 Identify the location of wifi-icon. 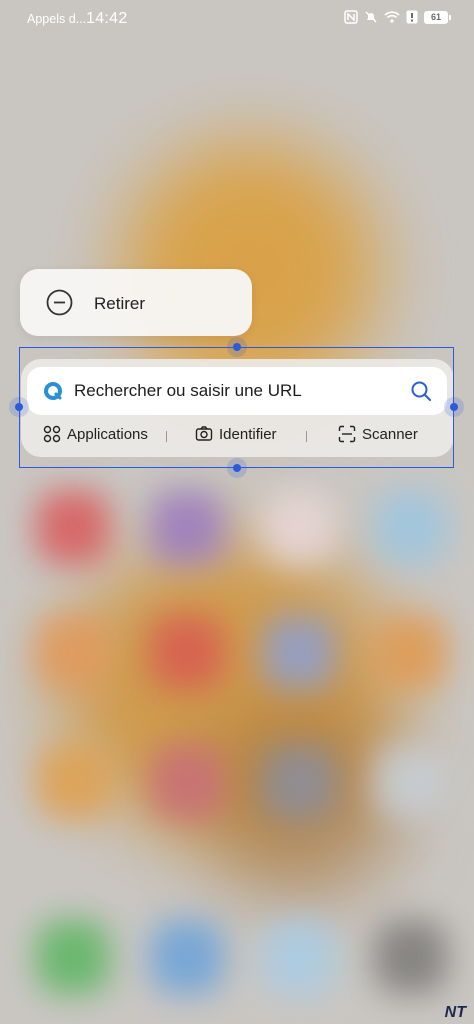
(392, 17).